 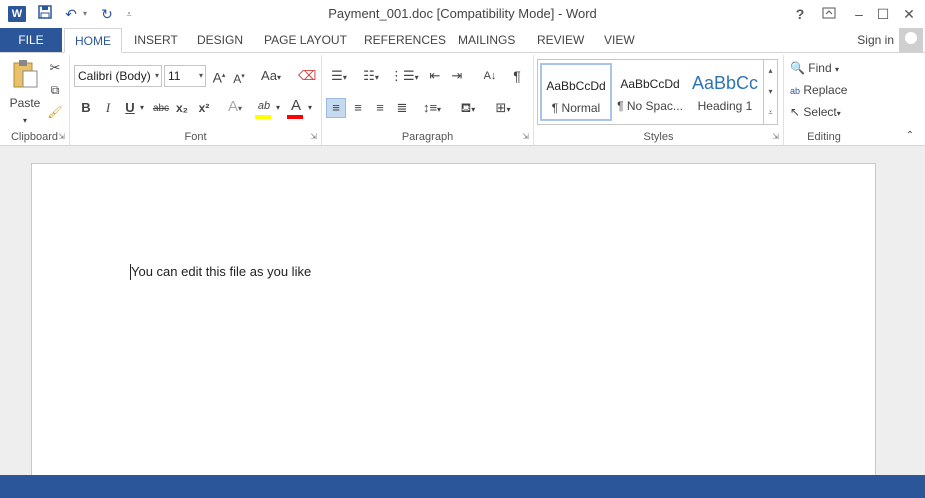 What do you see at coordinates (114, 76) in the screenshot?
I see `font-name-value: Calibri (Body)` at bounding box center [114, 76].